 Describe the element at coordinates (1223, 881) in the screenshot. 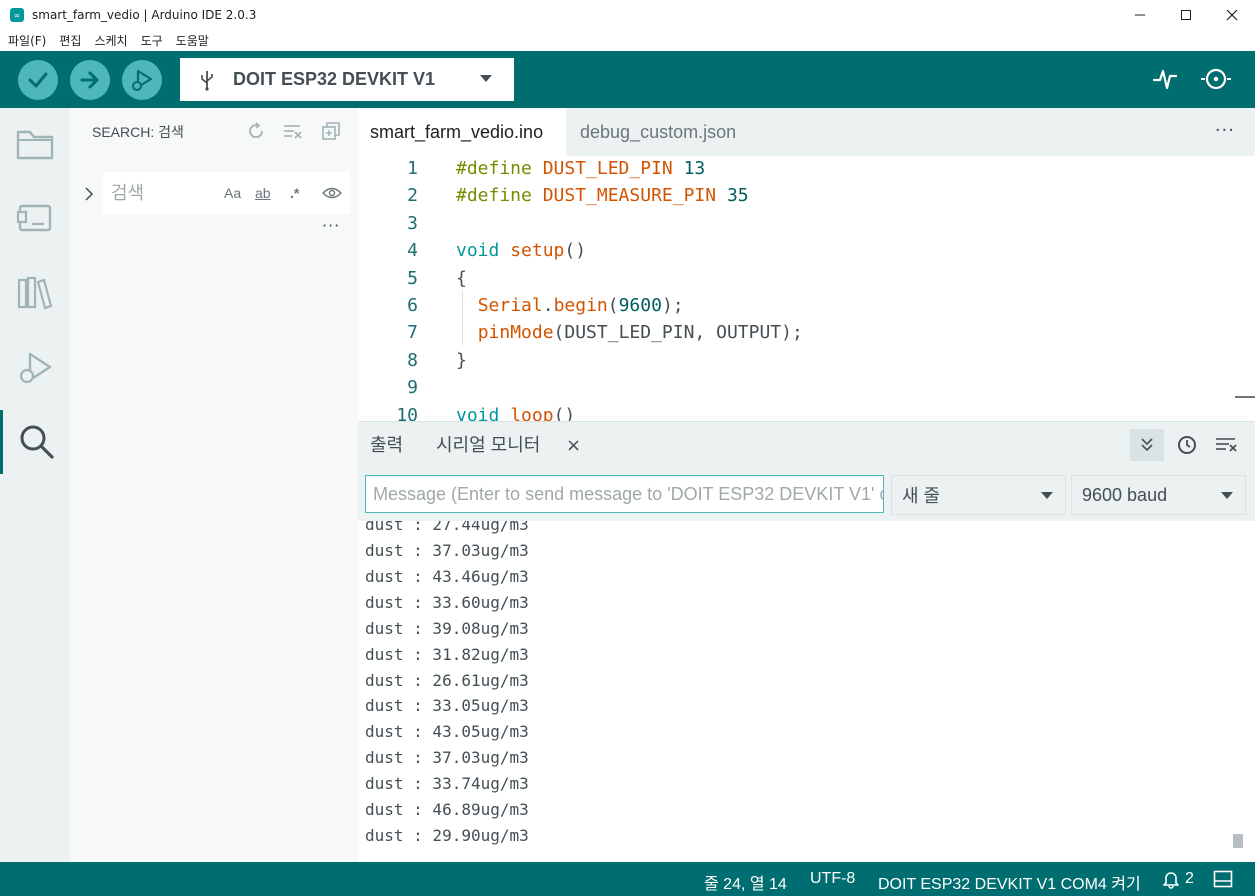

I see `panel-toggle-icon` at that location.